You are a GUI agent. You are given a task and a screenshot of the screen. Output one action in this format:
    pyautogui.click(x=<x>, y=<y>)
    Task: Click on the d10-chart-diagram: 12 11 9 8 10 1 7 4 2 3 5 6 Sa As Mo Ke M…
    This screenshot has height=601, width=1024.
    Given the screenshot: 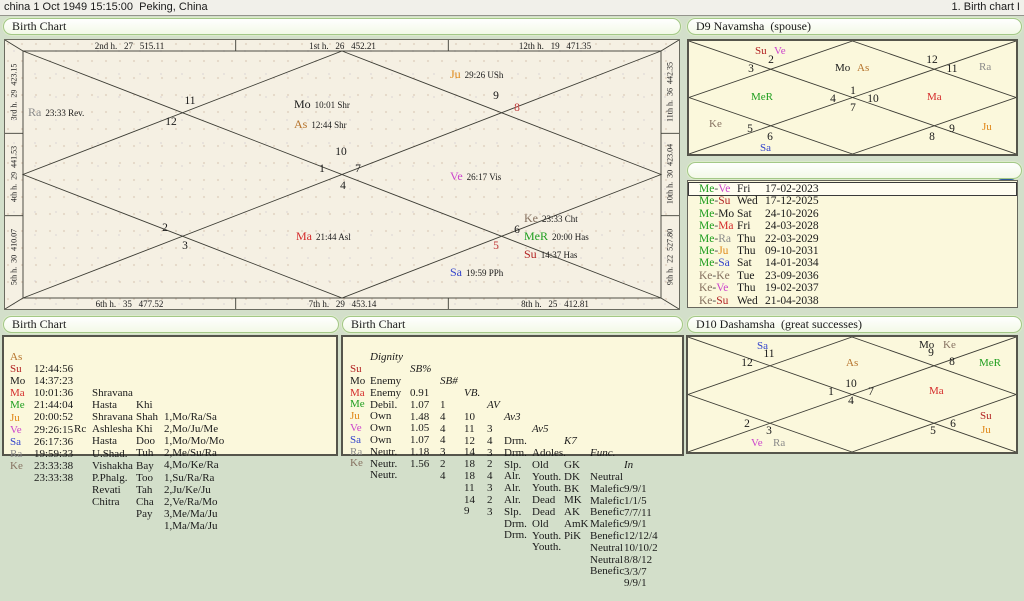 What is the action you would take?
    pyautogui.click(x=852, y=394)
    